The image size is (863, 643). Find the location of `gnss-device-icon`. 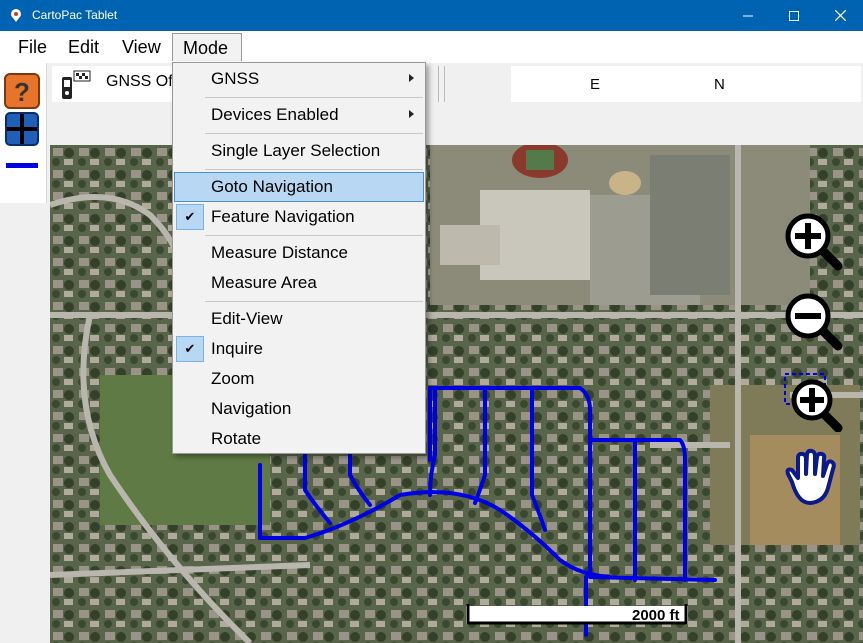

gnss-device-icon is located at coordinates (76, 84).